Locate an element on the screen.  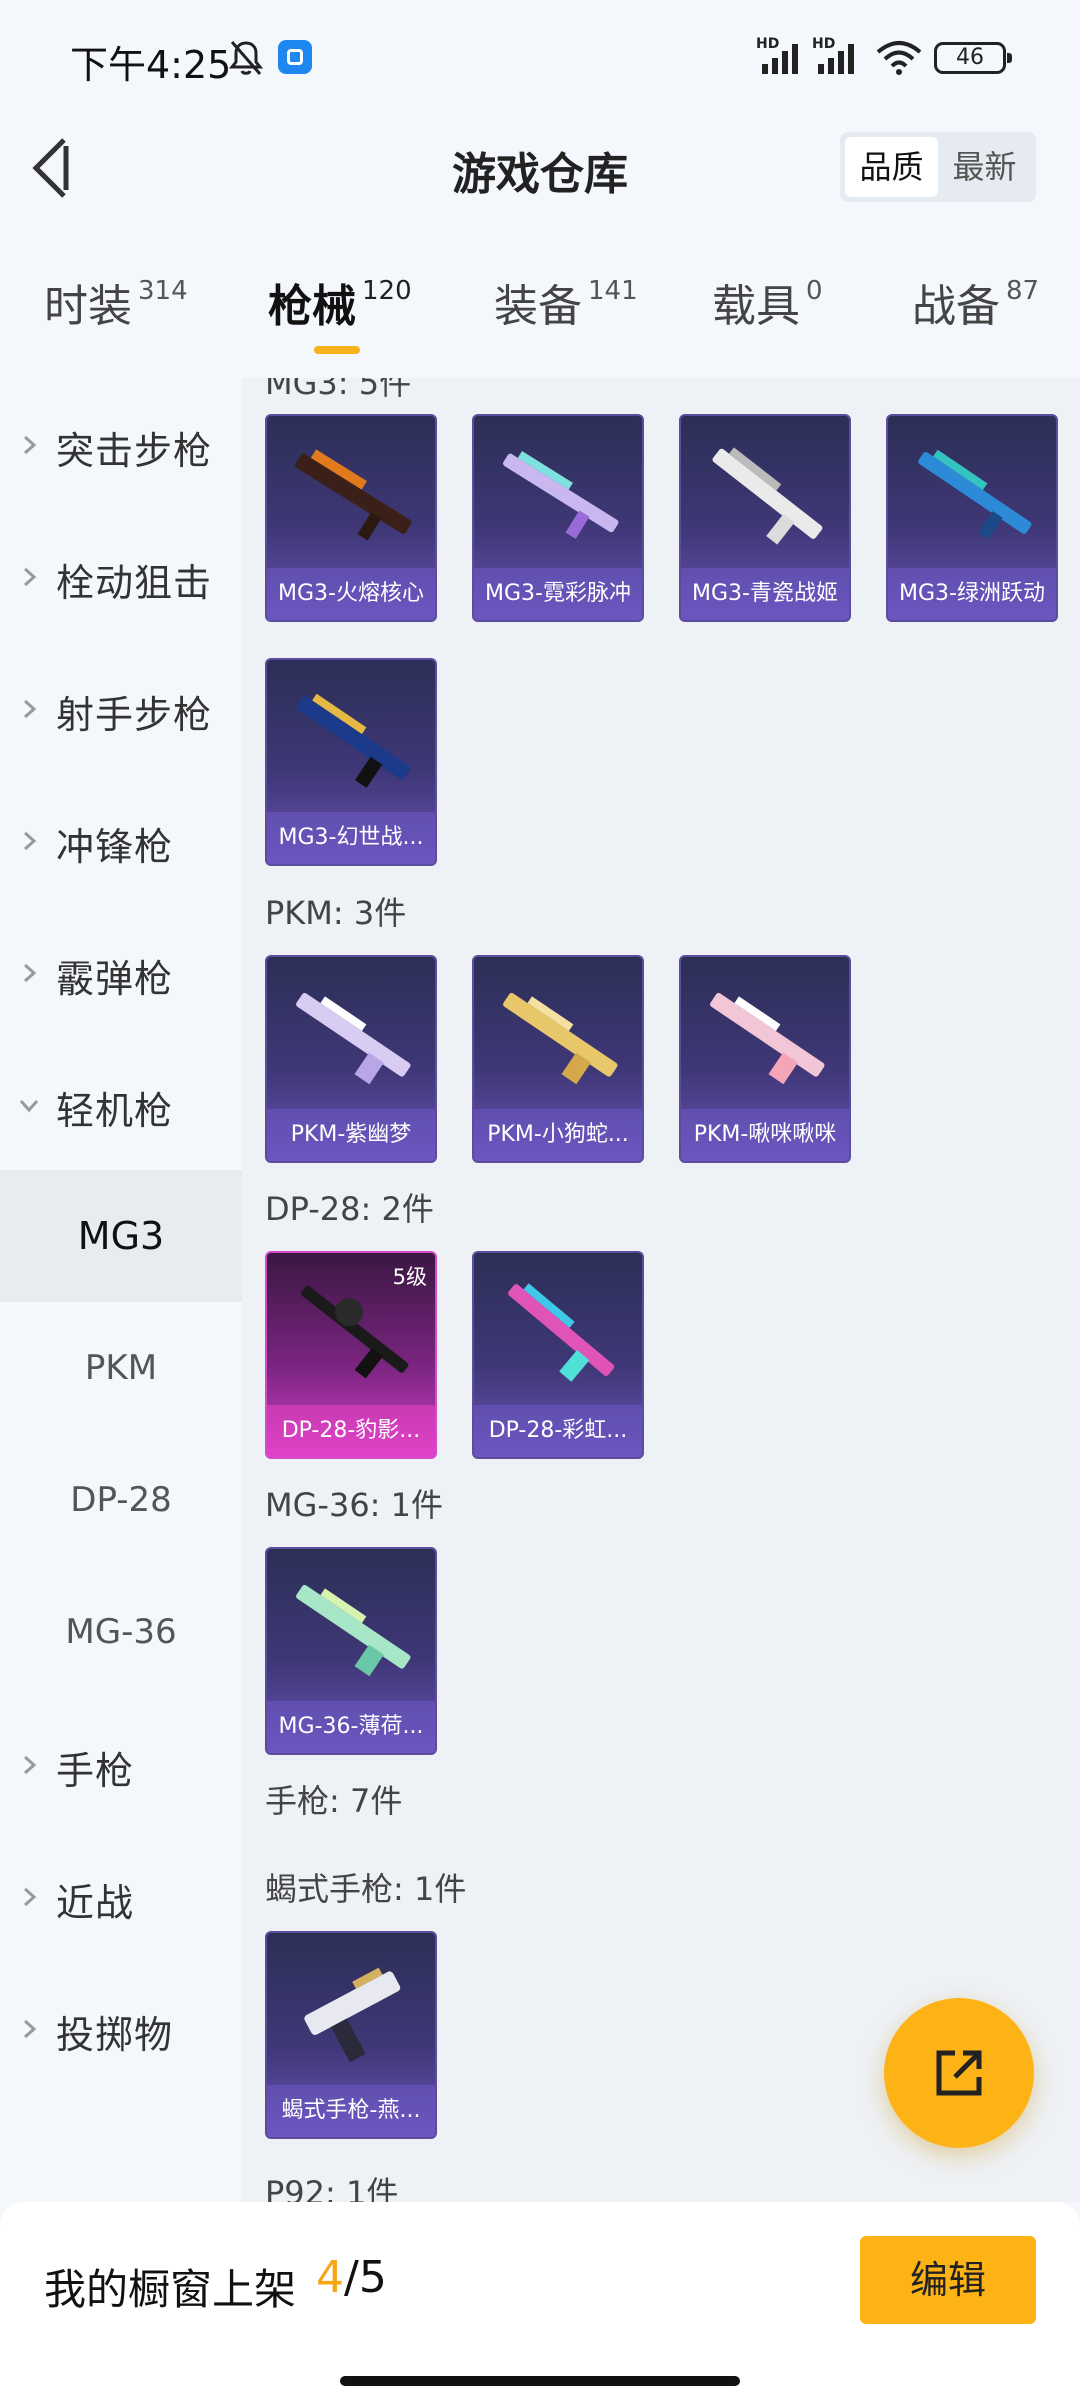
tab-count: 0 is located at coordinates (814, 291).